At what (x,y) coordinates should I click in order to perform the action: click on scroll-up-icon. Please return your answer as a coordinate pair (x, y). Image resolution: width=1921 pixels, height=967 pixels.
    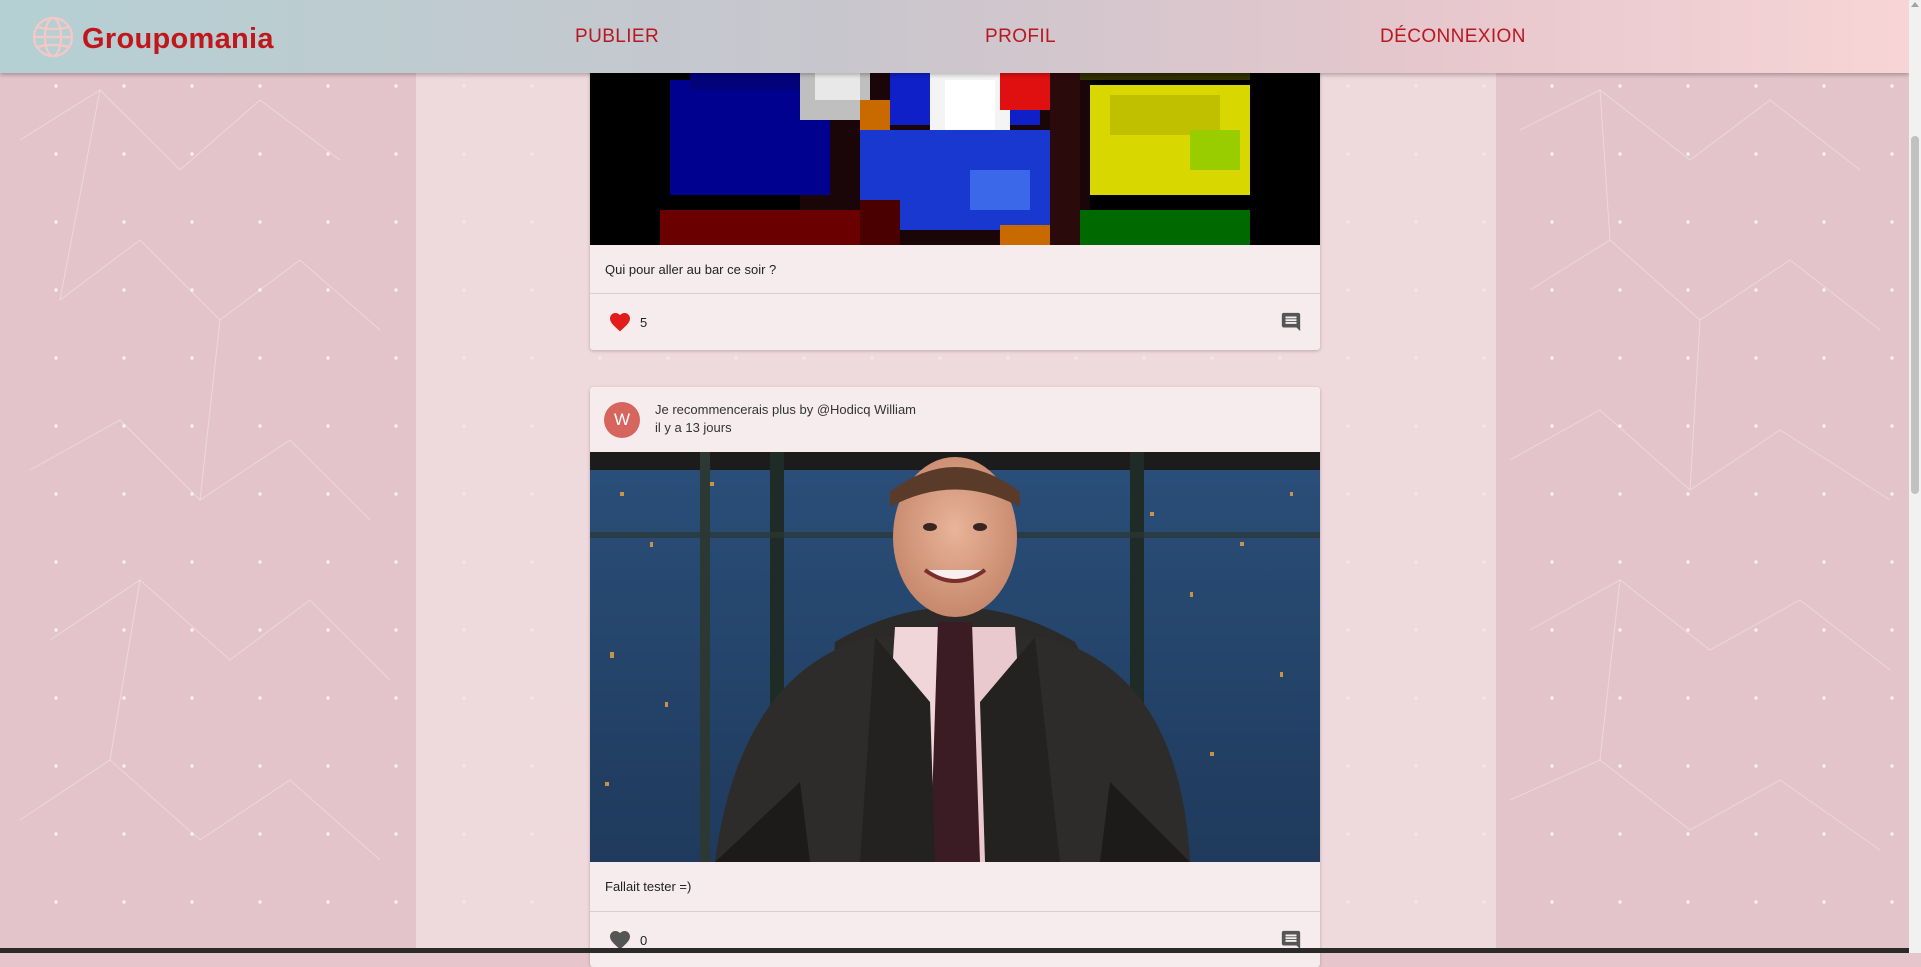
    Looking at the image, I should click on (1915, 4).